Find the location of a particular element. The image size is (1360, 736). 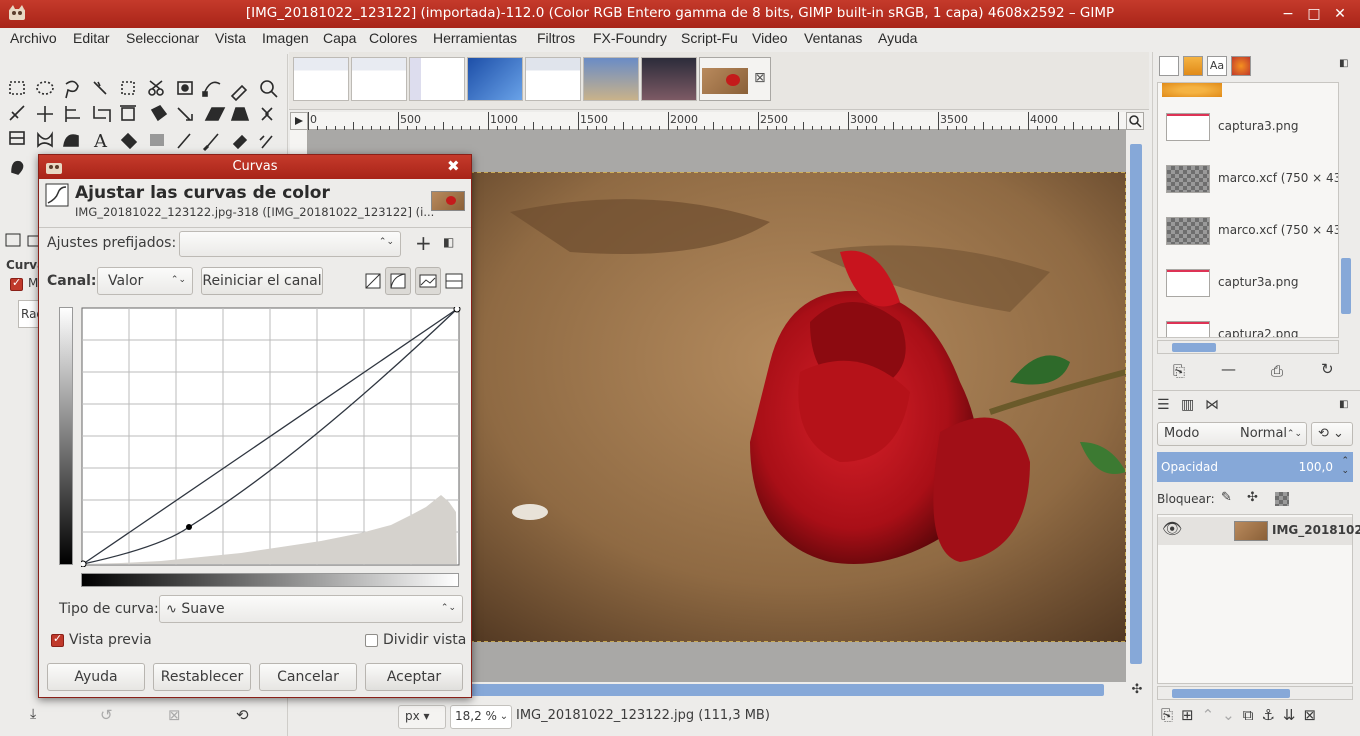

cage-icon is located at coordinates (17, 138).